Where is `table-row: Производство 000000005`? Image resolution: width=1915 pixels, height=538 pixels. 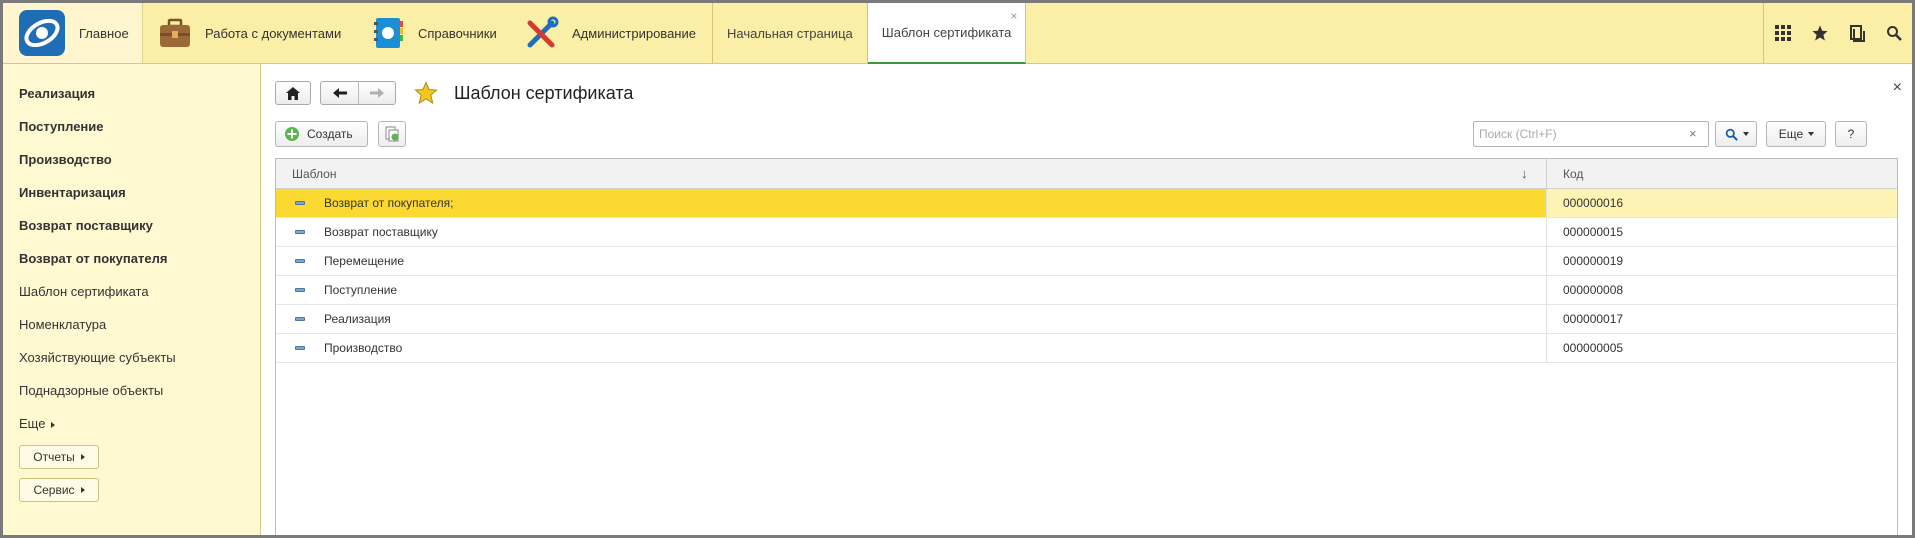 table-row: Производство 000000005 is located at coordinates (1086, 348).